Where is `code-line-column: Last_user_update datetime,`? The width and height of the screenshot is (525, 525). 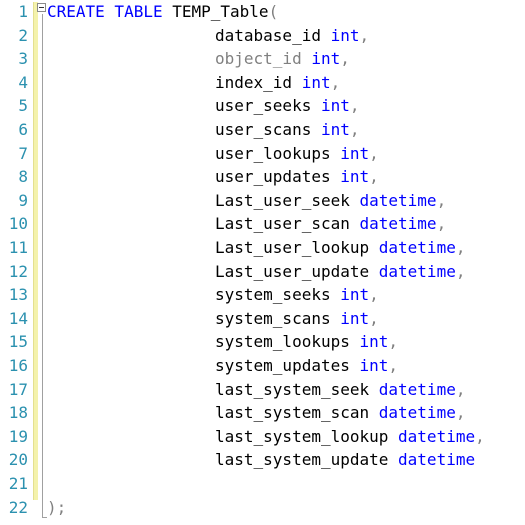
code-line-column: Last_user_update datetime, is located at coordinates (256, 272).